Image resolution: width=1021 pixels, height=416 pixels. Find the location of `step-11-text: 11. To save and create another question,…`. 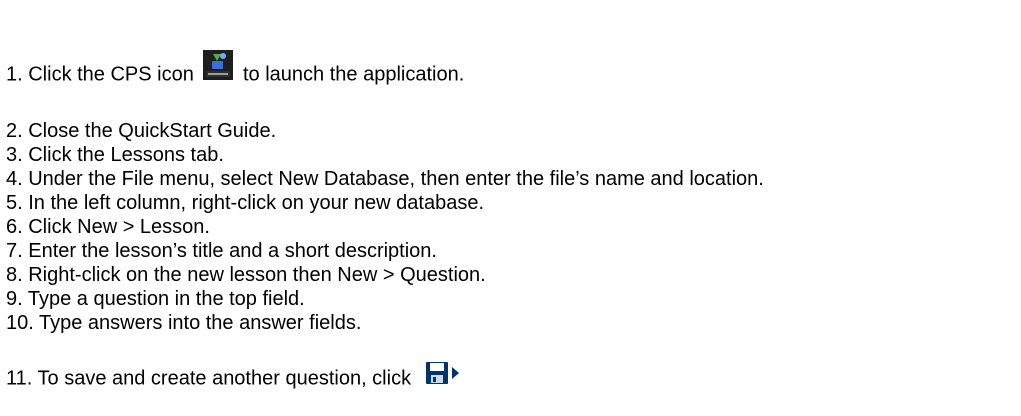

step-11-text: 11. To save and create another question,… is located at coordinates (211, 378).